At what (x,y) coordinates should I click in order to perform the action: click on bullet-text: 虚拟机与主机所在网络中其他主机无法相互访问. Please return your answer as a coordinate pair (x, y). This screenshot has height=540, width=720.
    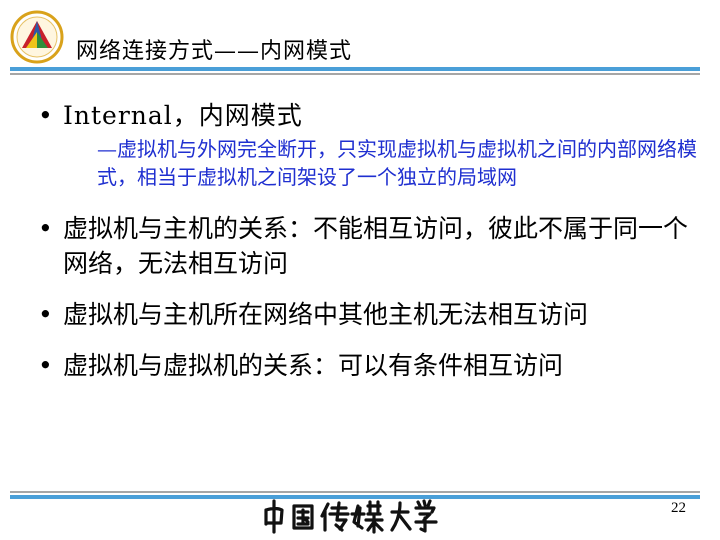
    Looking at the image, I should click on (326, 314).